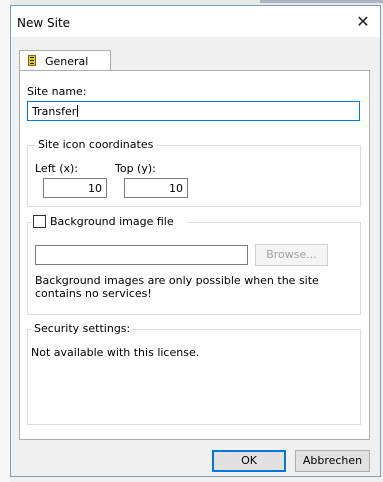 The width and height of the screenshot is (383, 482). What do you see at coordinates (321, 1) in the screenshot?
I see `background-window-accent` at bounding box center [321, 1].